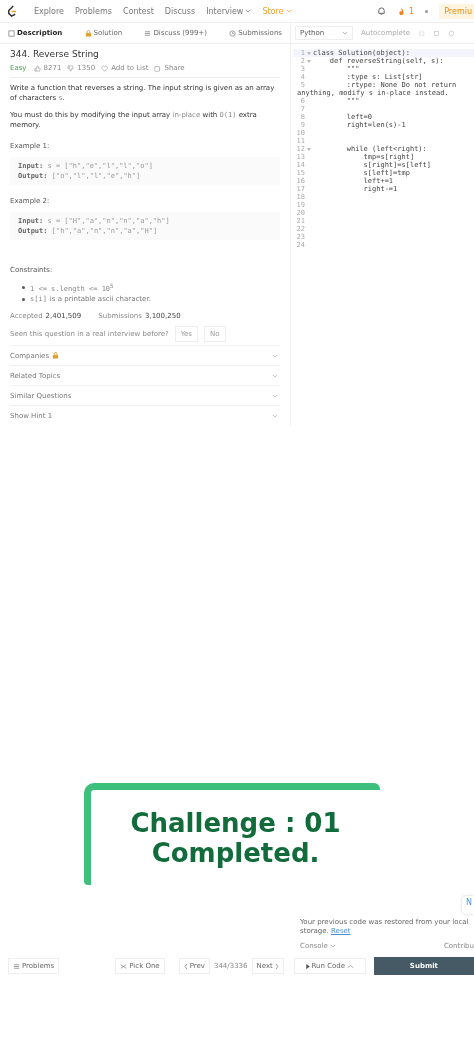 The height and width of the screenshot is (1052, 474). Describe the element at coordinates (421, 33) in the screenshot. I see `braces-icon` at that location.